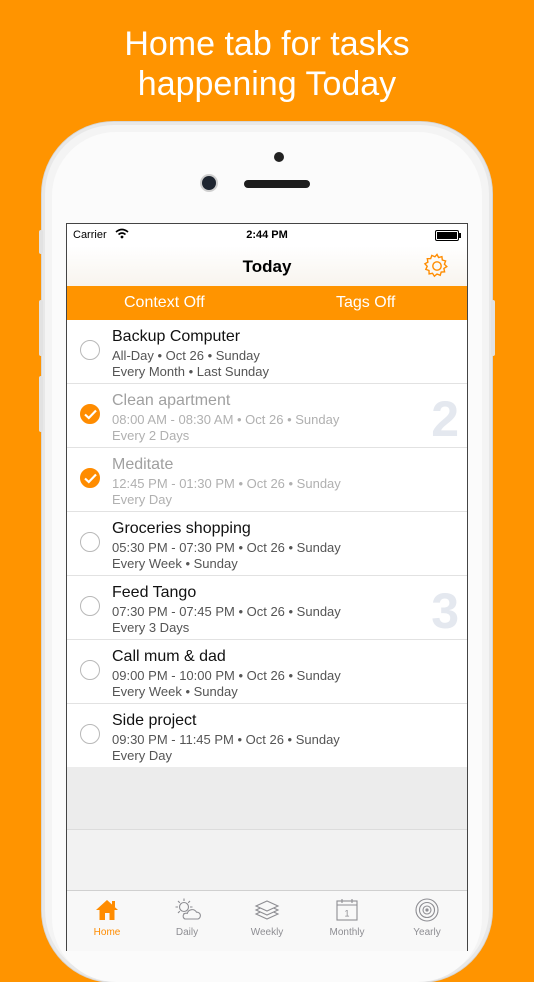 The height and width of the screenshot is (982, 534). I want to click on gear-icon, so click(437, 266).